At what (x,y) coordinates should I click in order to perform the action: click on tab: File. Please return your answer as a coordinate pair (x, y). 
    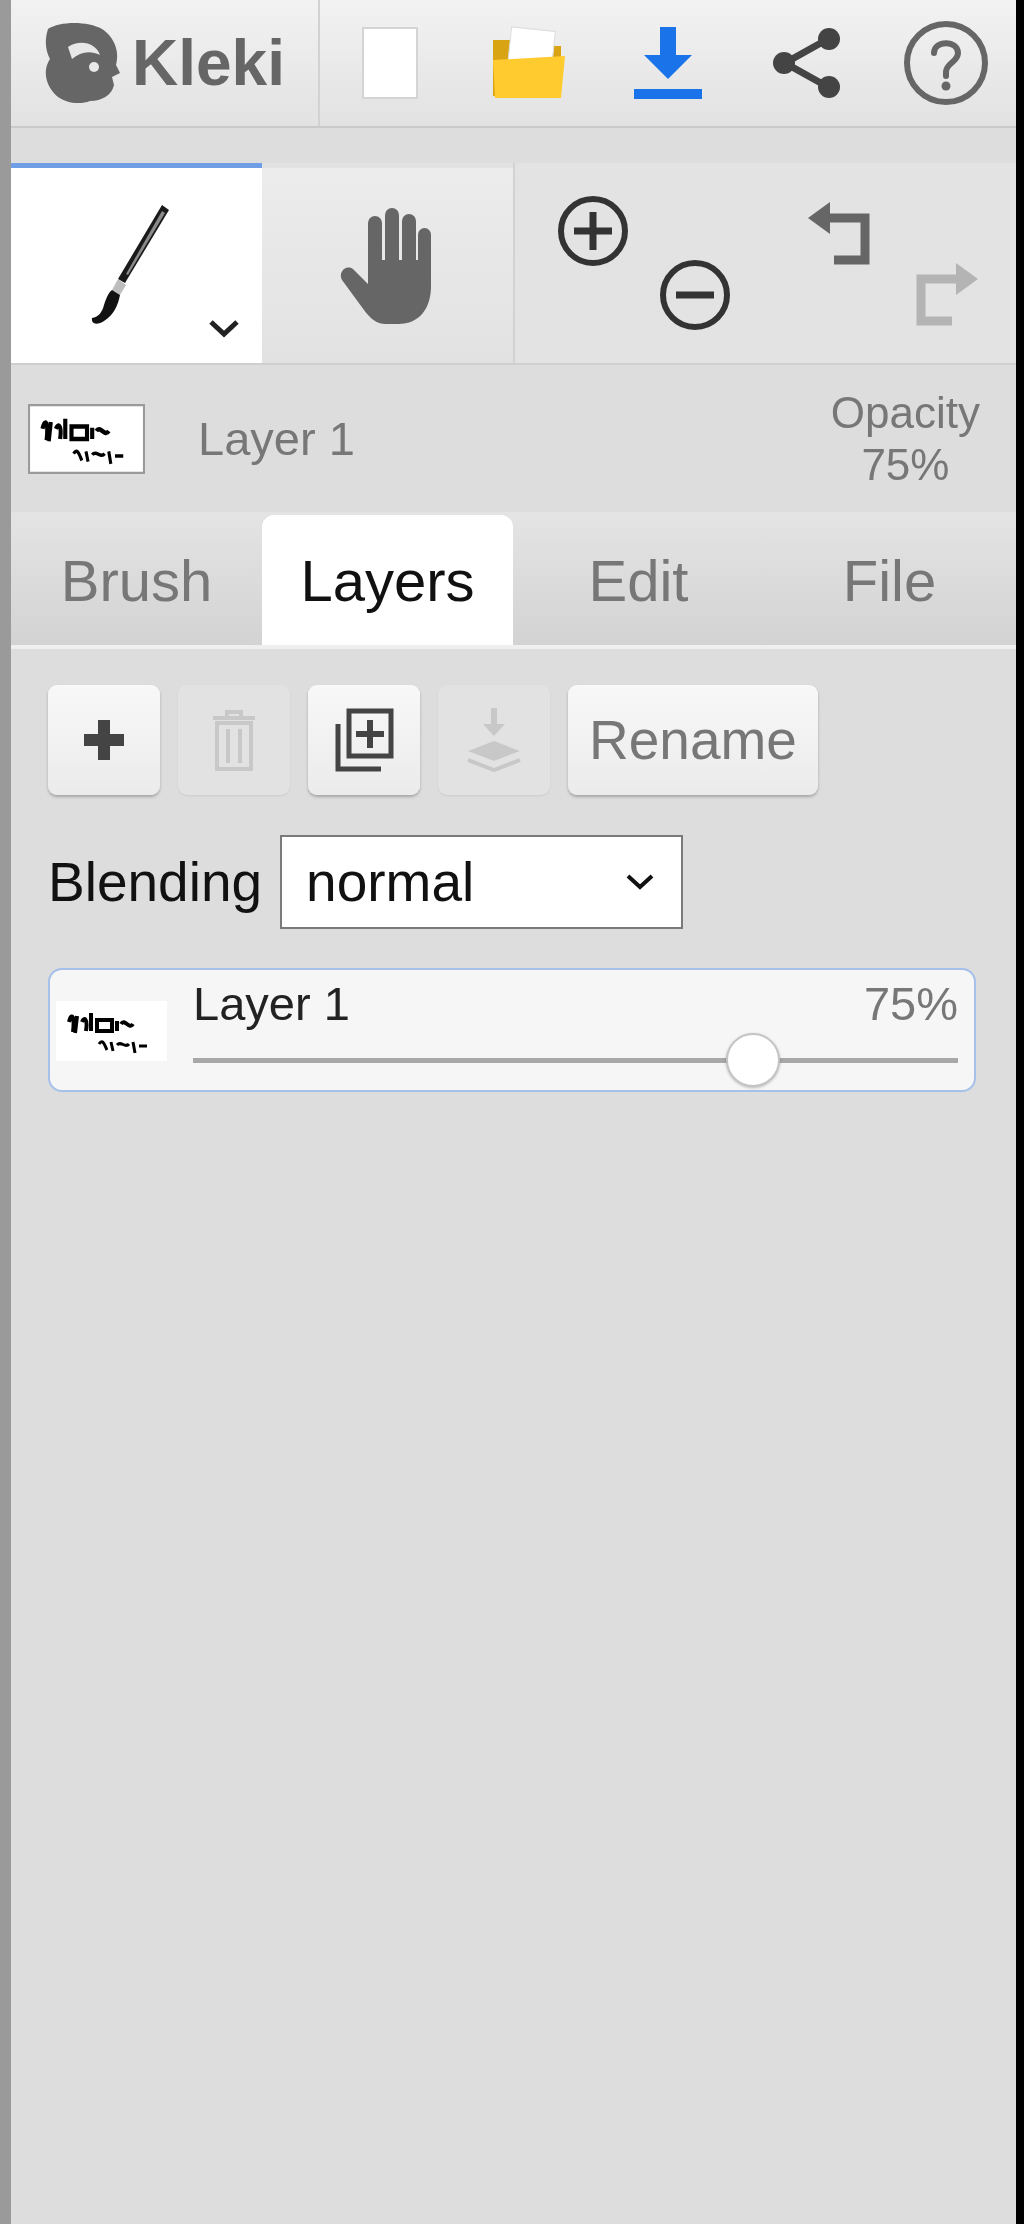
    Looking at the image, I should click on (889, 580).